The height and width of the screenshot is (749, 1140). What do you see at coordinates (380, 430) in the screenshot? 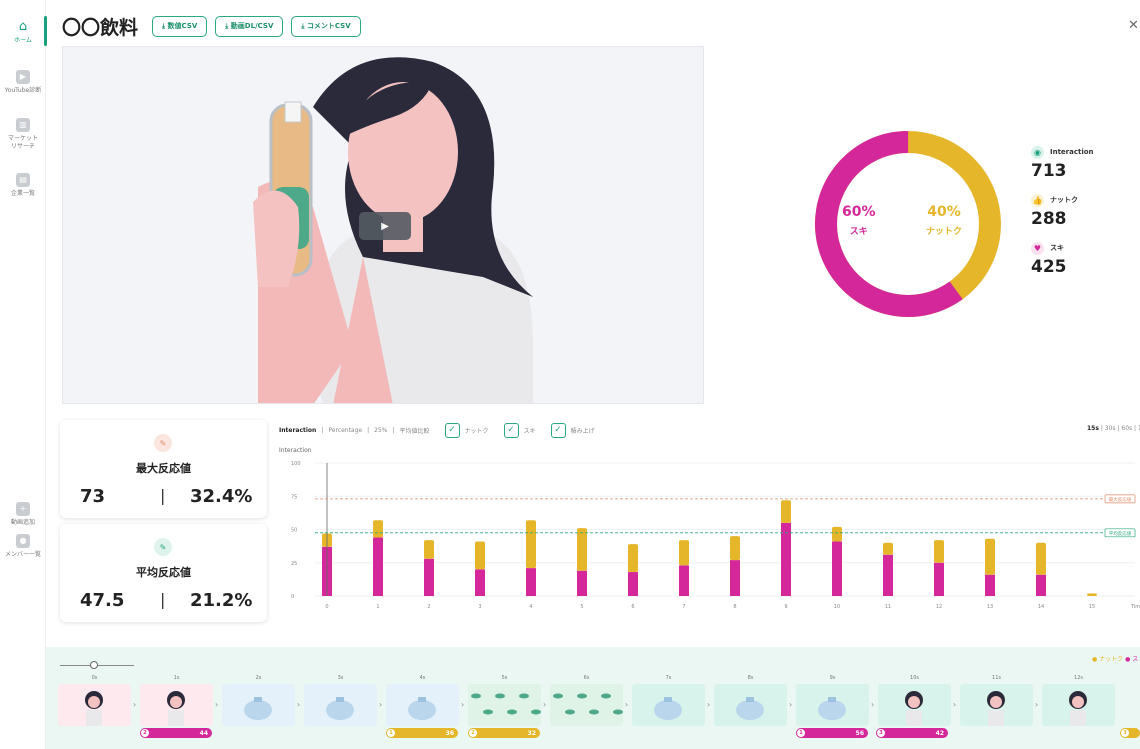
I see `mode-25pct: 25%` at bounding box center [380, 430].